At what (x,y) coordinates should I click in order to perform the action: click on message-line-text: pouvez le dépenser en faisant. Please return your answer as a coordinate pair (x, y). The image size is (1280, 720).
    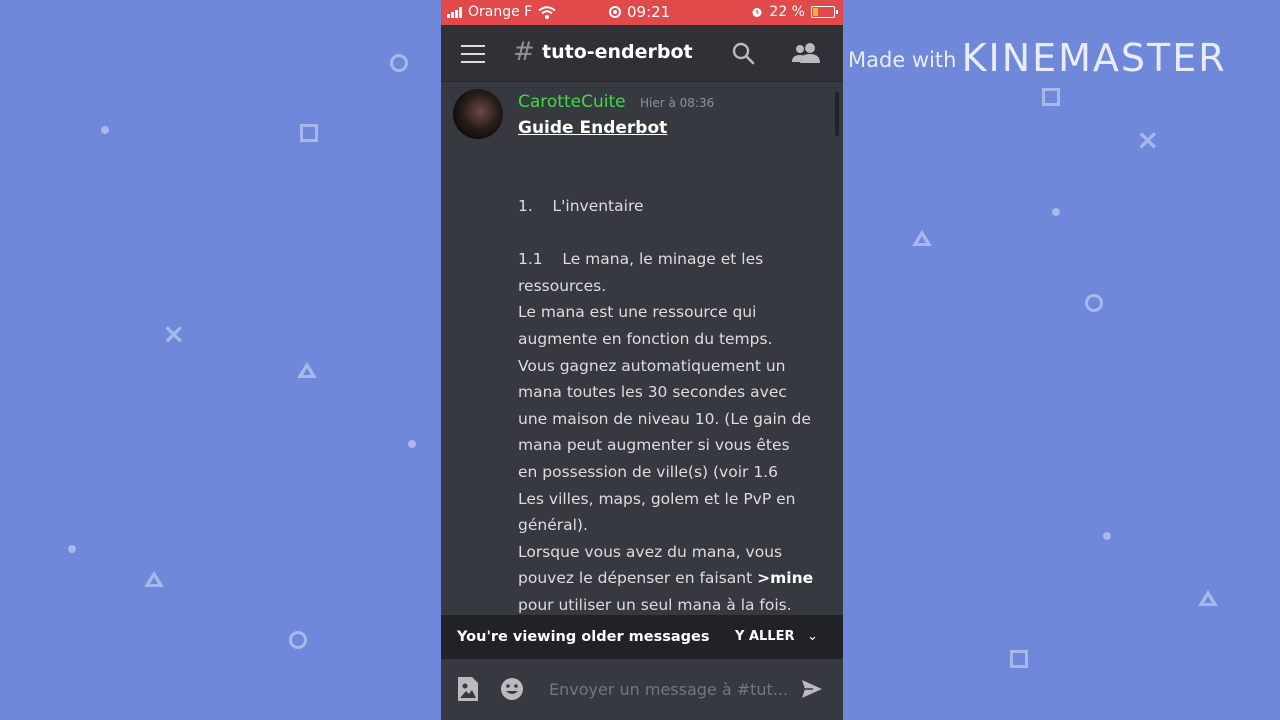
    Looking at the image, I should click on (638, 578).